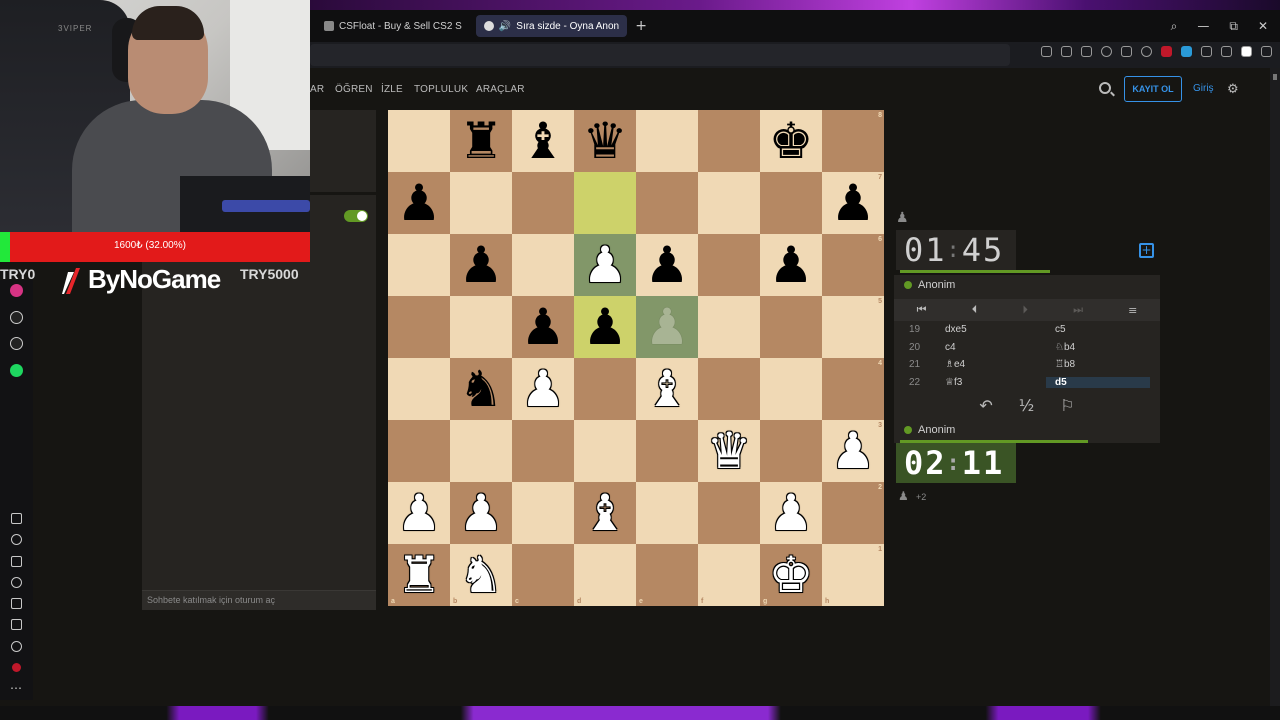  I want to click on heart-icon, so click(1106, 51).